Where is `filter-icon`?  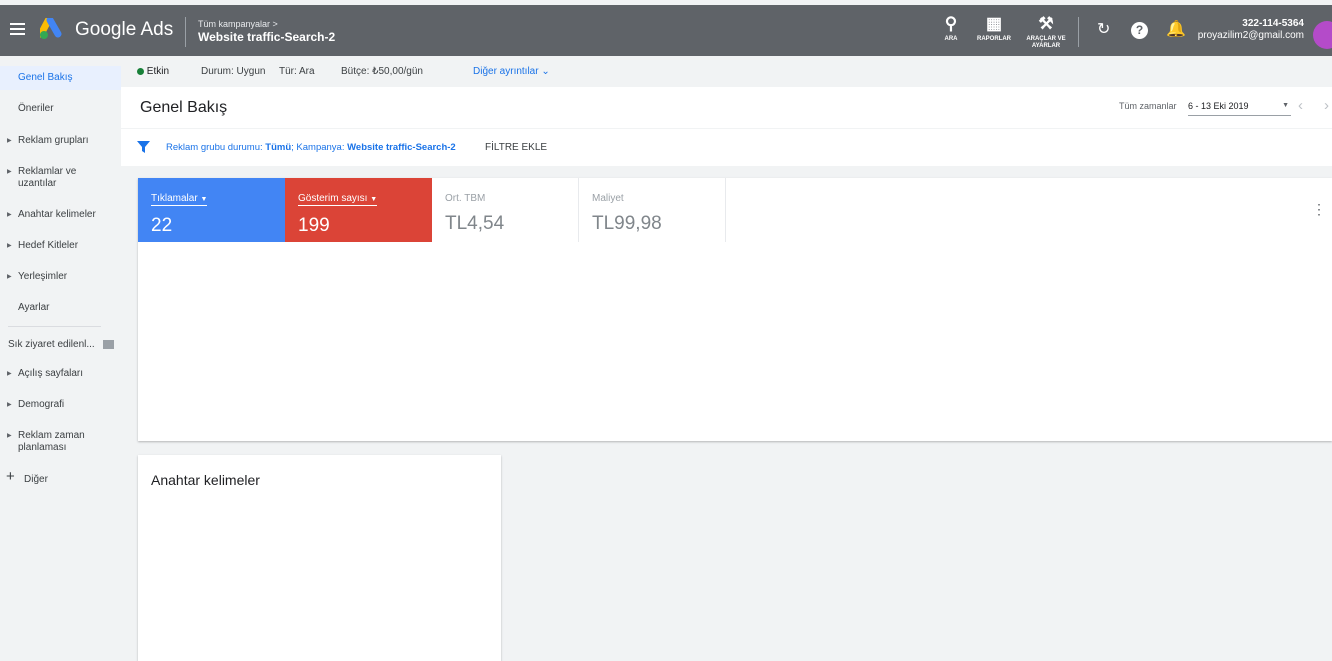
filter-icon is located at coordinates (143, 146).